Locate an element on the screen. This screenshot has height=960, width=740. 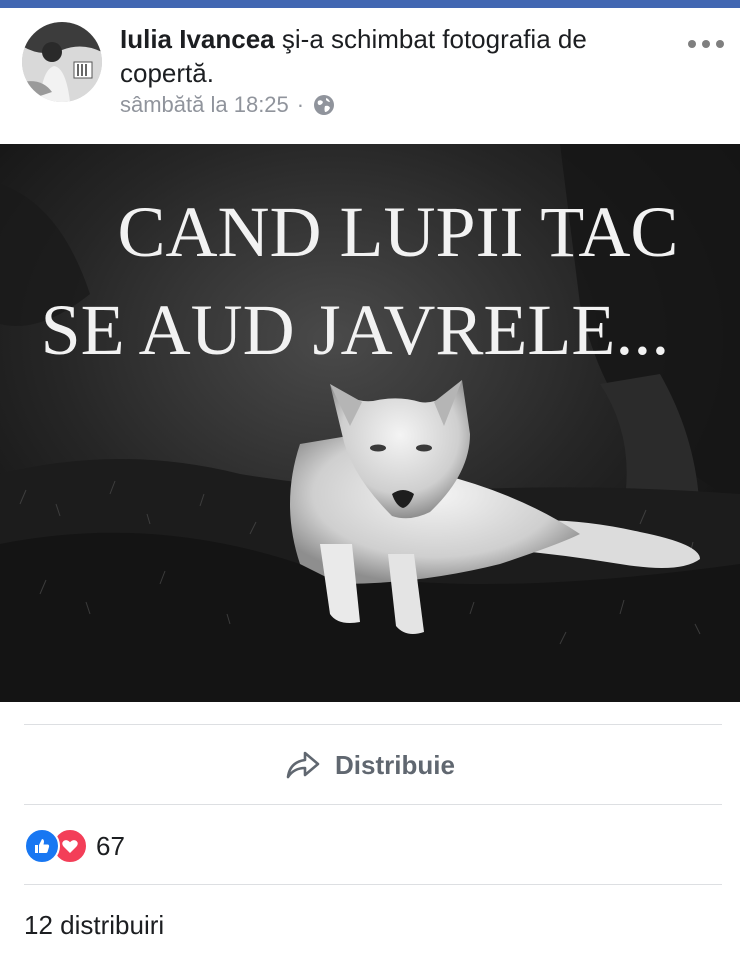
post-meta: sâmbătă la 18:25 · is located at coordinates (228, 105).